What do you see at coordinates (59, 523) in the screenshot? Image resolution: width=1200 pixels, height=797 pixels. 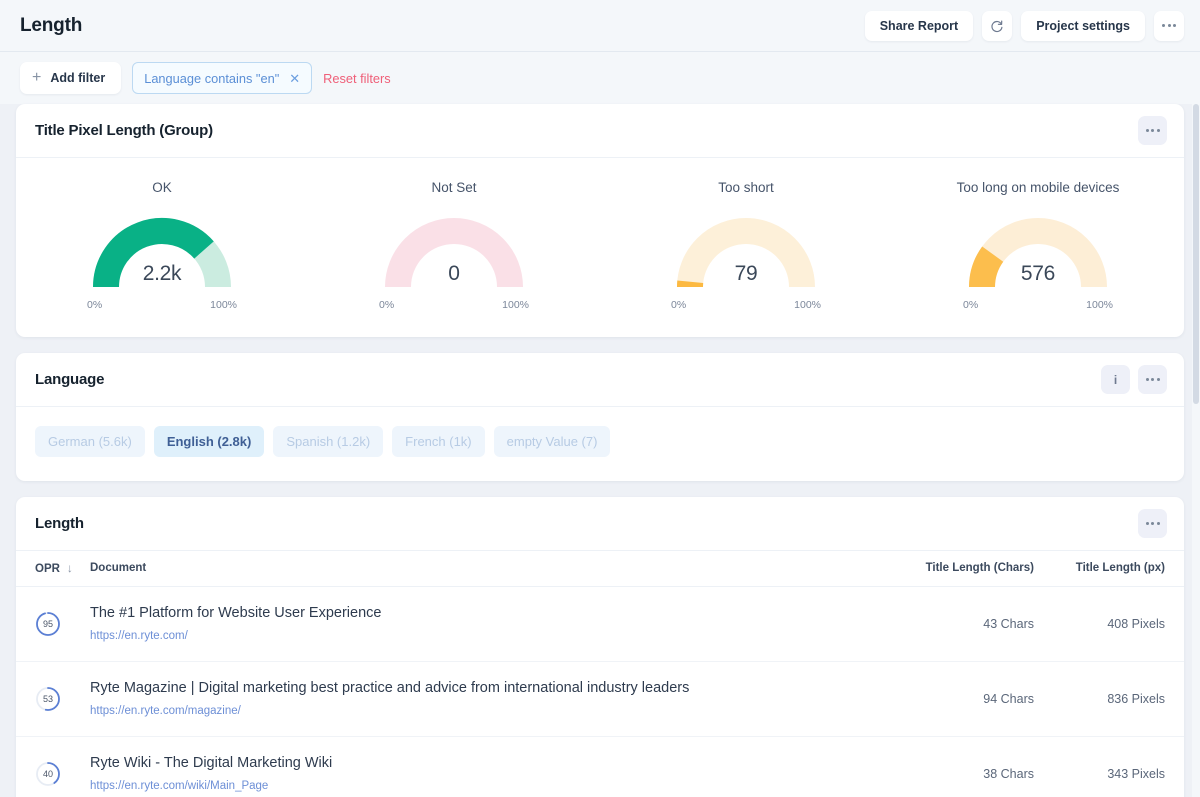 I see `length-card-title: Length` at bounding box center [59, 523].